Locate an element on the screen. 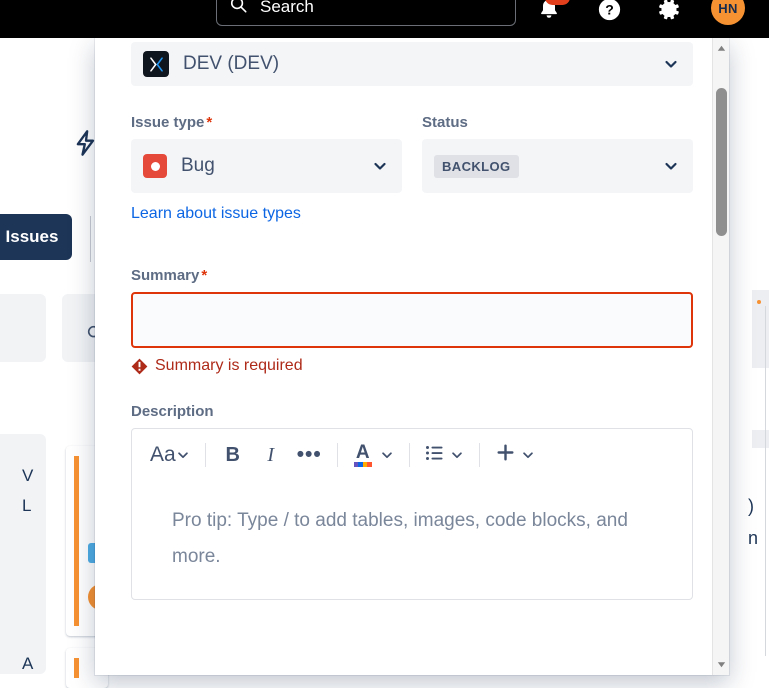 The width and height of the screenshot is (769, 688). bug-icon is located at coordinates (155, 166).